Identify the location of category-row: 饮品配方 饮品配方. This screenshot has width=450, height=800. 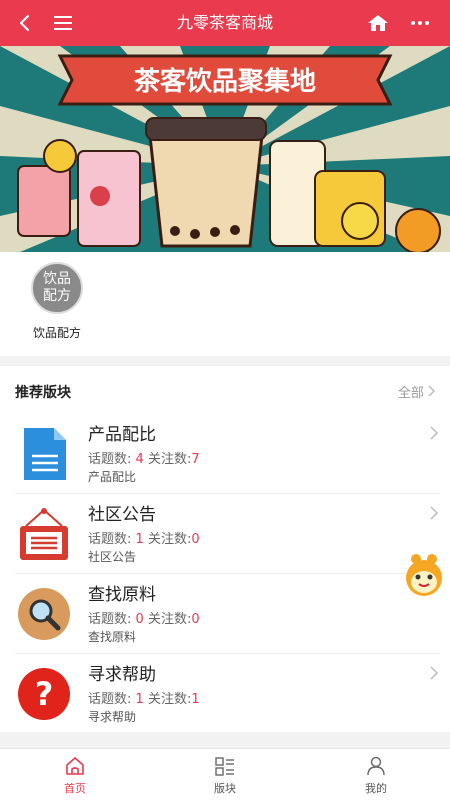
(225, 304).